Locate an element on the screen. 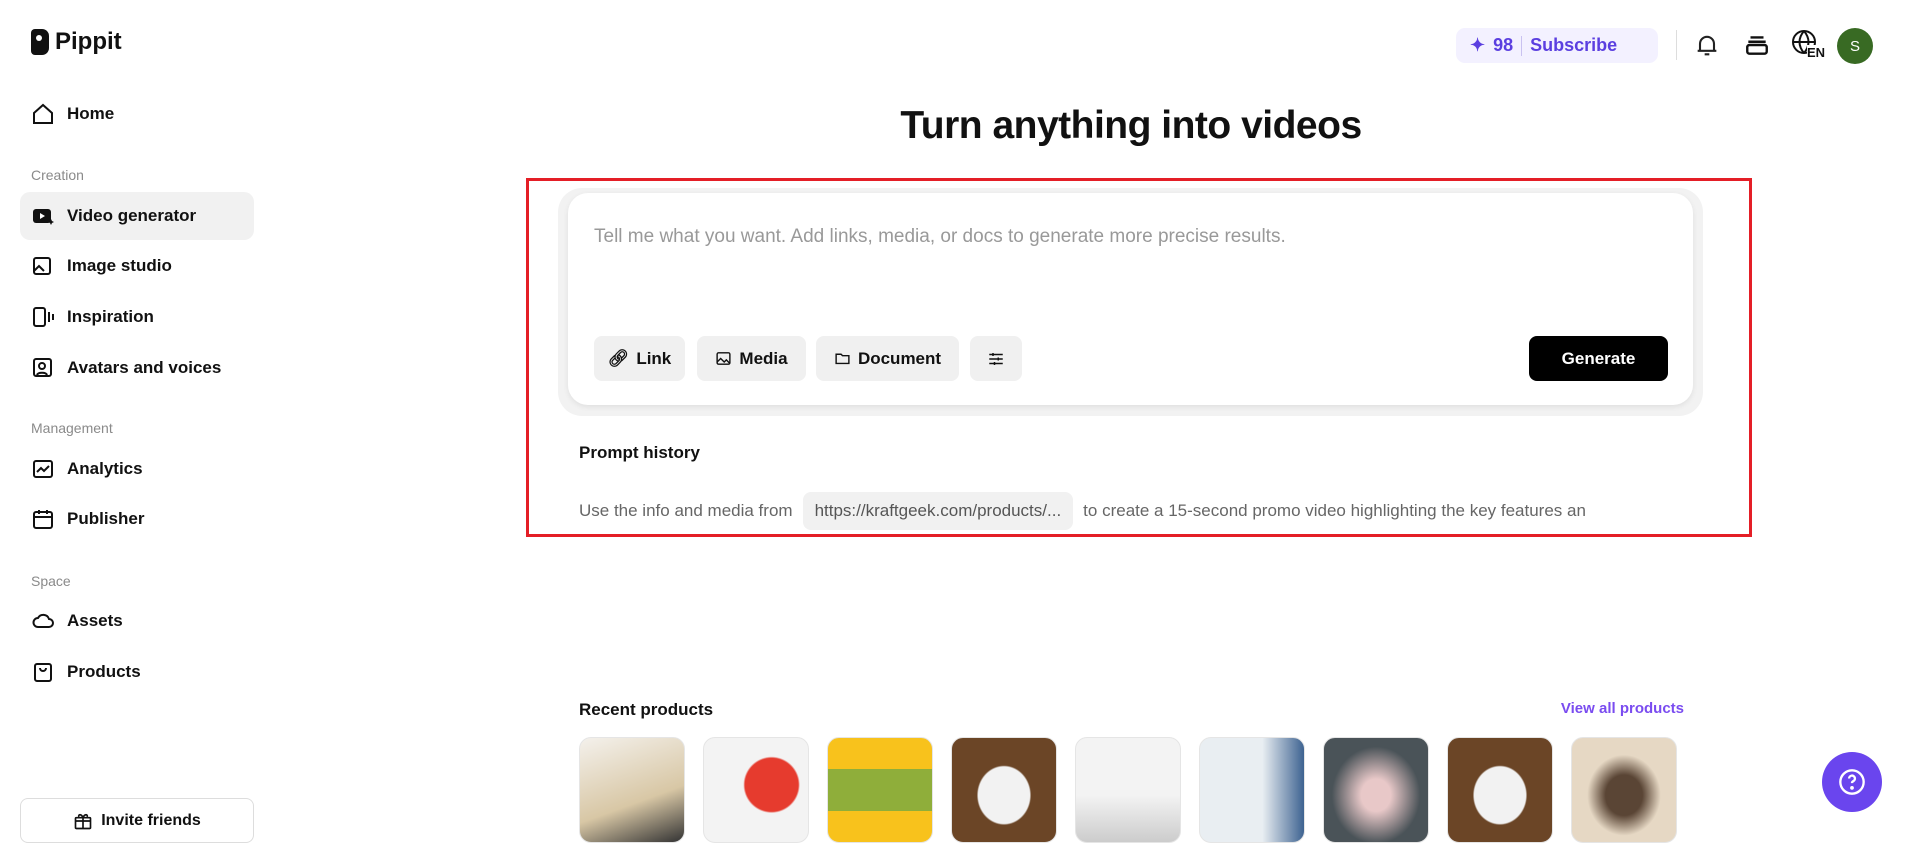 This screenshot has height=847, width=1916. section-creation: Creation is located at coordinates (57, 175).